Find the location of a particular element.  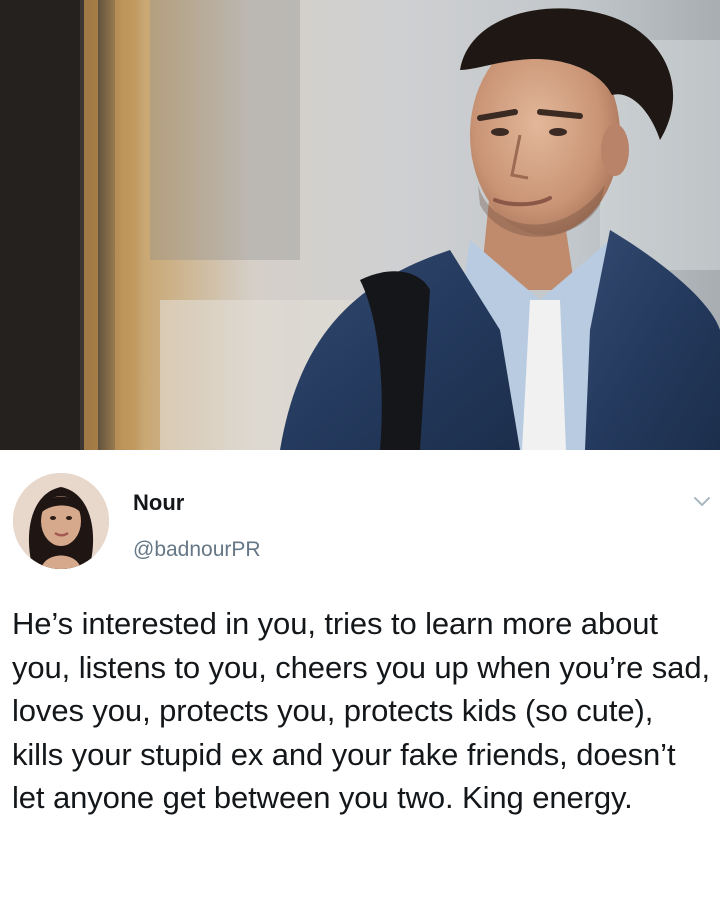

avatar-image is located at coordinates (61, 521).